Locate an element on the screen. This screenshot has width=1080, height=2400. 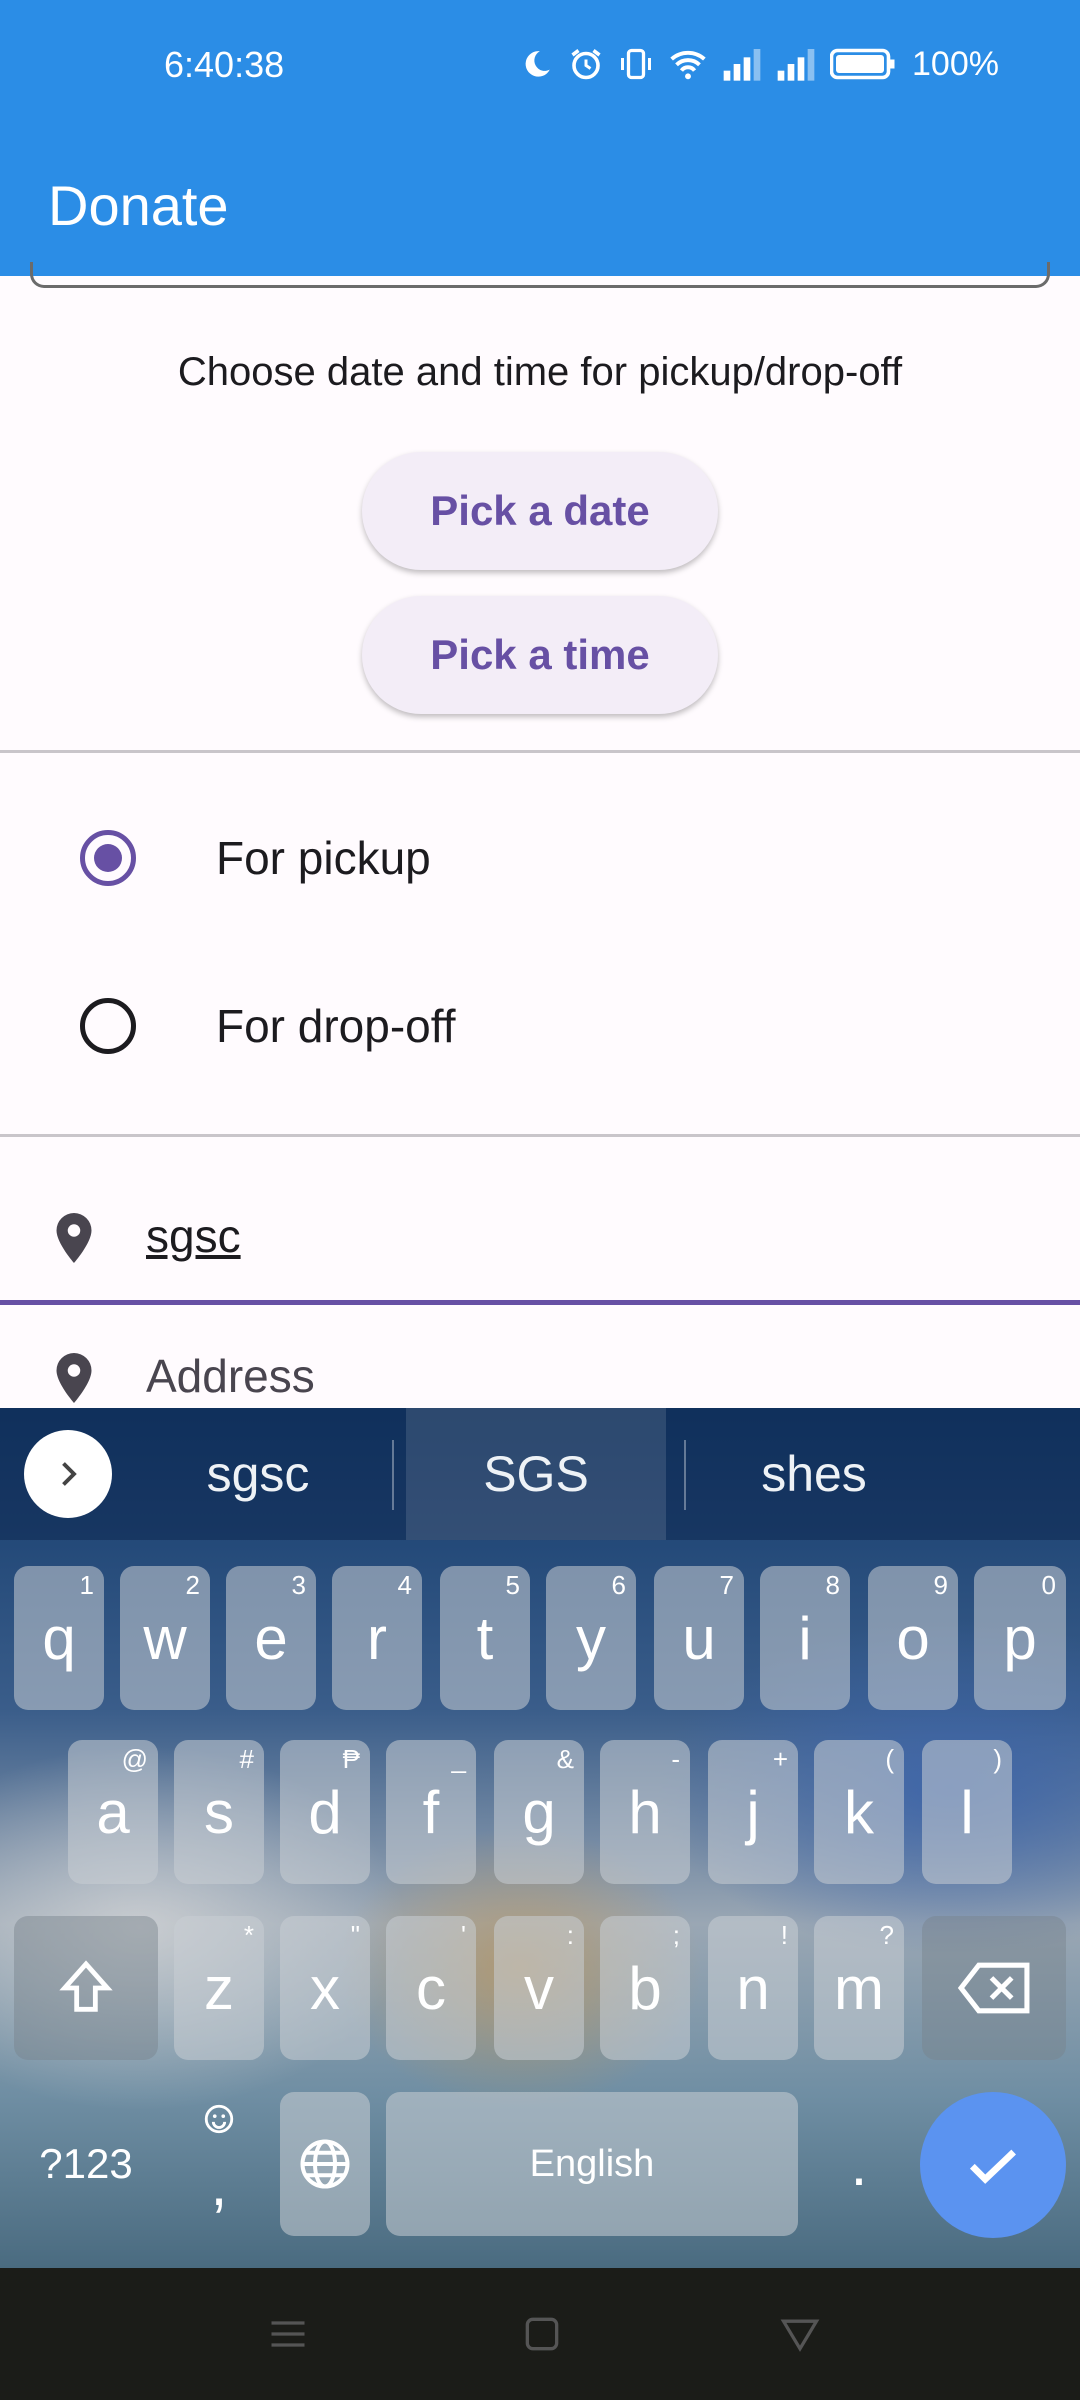
key-s: s # is located at coordinates (219, 1812).